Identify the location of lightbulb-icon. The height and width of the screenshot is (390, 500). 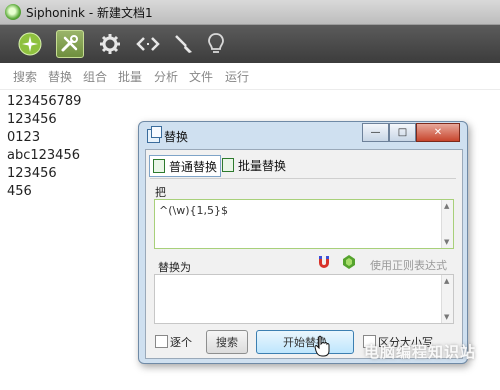
(216, 44).